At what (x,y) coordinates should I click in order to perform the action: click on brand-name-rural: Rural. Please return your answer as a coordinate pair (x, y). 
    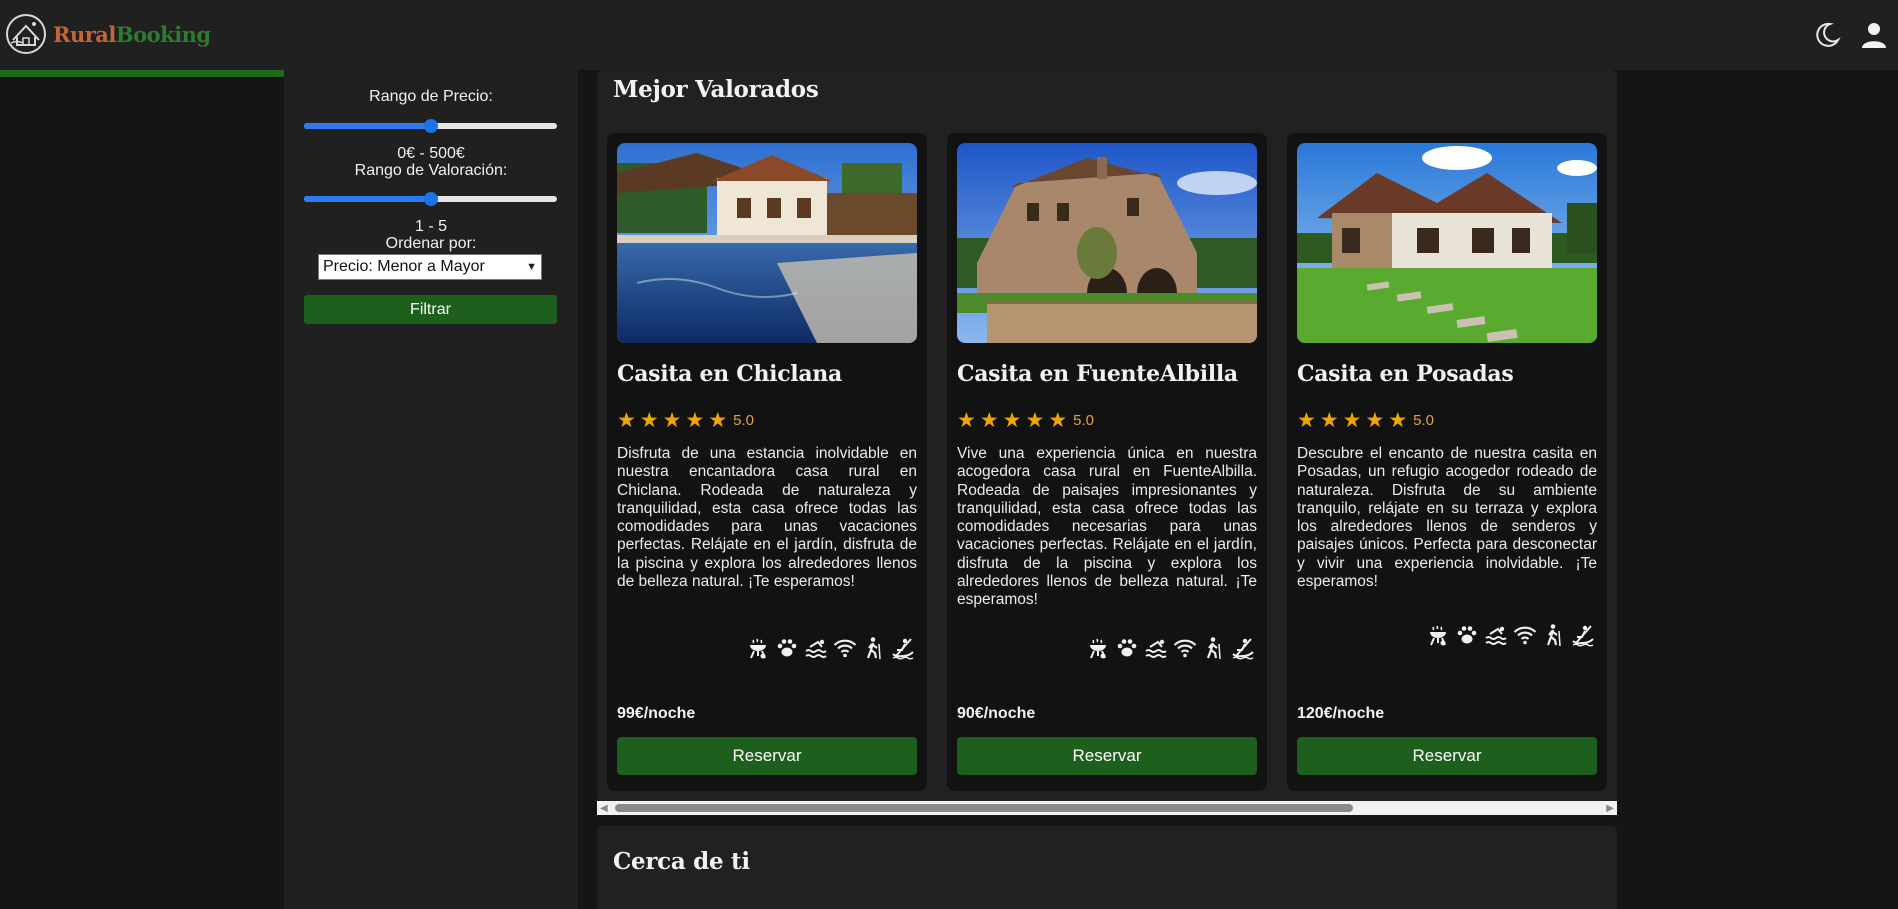
    Looking at the image, I should click on (84, 34).